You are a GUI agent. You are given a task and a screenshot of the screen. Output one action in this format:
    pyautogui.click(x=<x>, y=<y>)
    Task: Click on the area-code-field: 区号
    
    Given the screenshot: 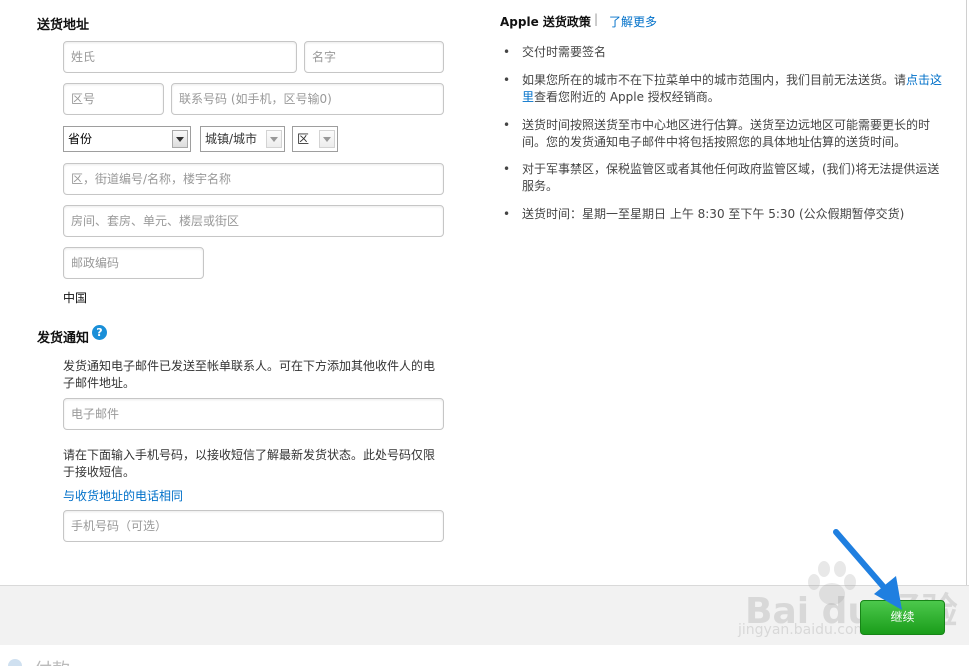 What is the action you would take?
    pyautogui.click(x=113, y=99)
    